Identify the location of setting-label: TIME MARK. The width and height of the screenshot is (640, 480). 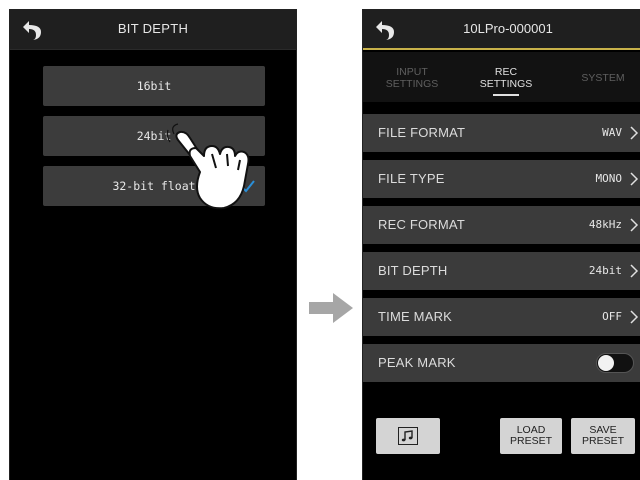
(415, 316).